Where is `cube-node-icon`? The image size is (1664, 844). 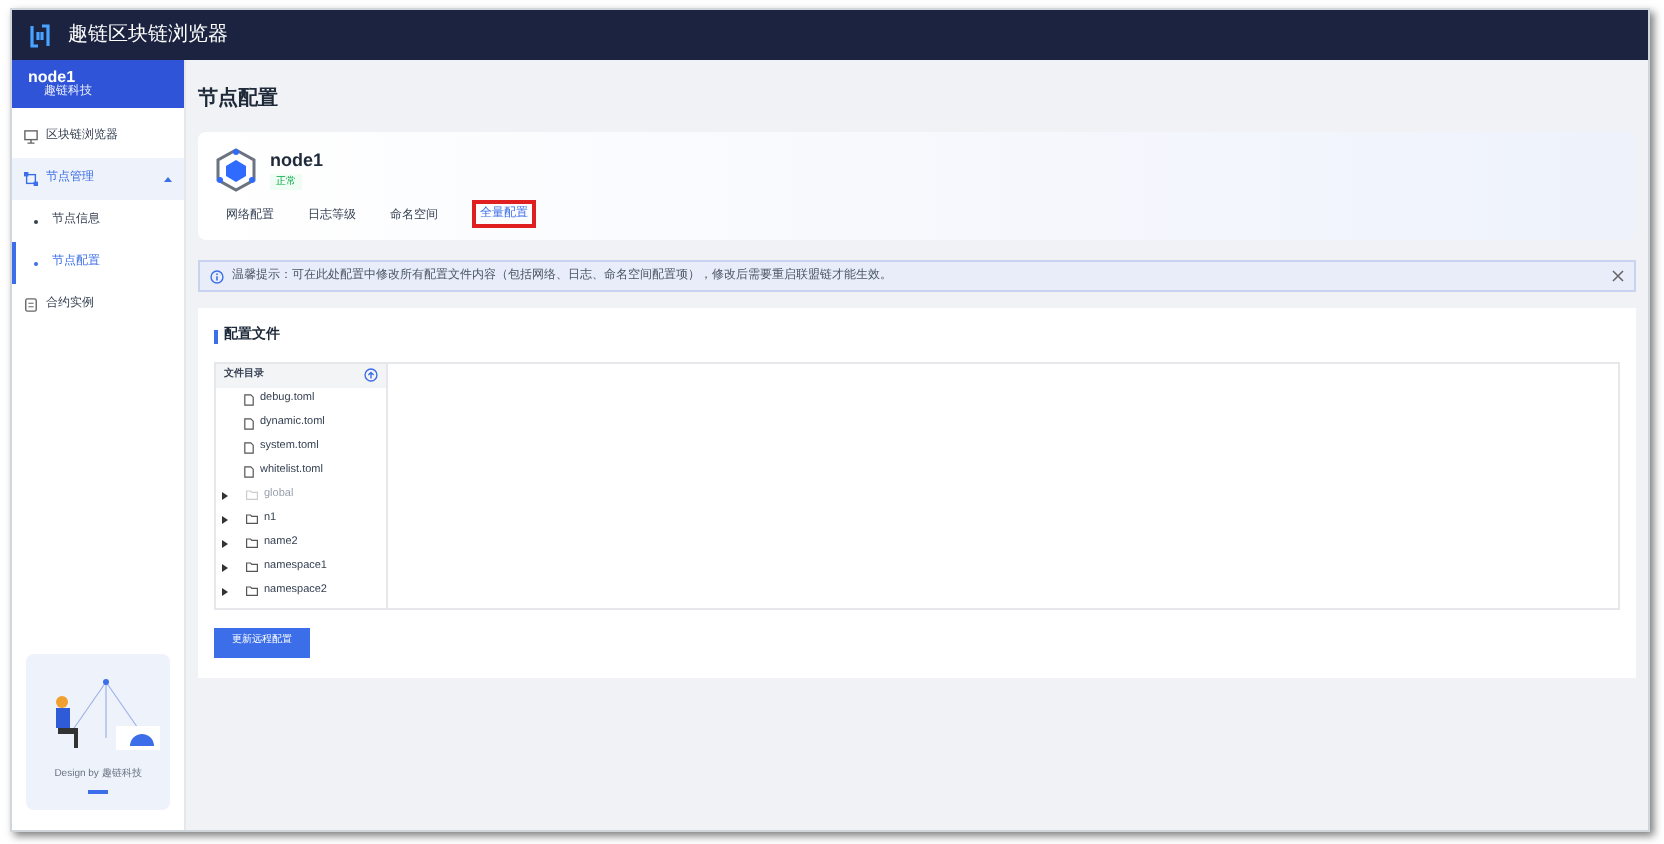
cube-node-icon is located at coordinates (236, 170).